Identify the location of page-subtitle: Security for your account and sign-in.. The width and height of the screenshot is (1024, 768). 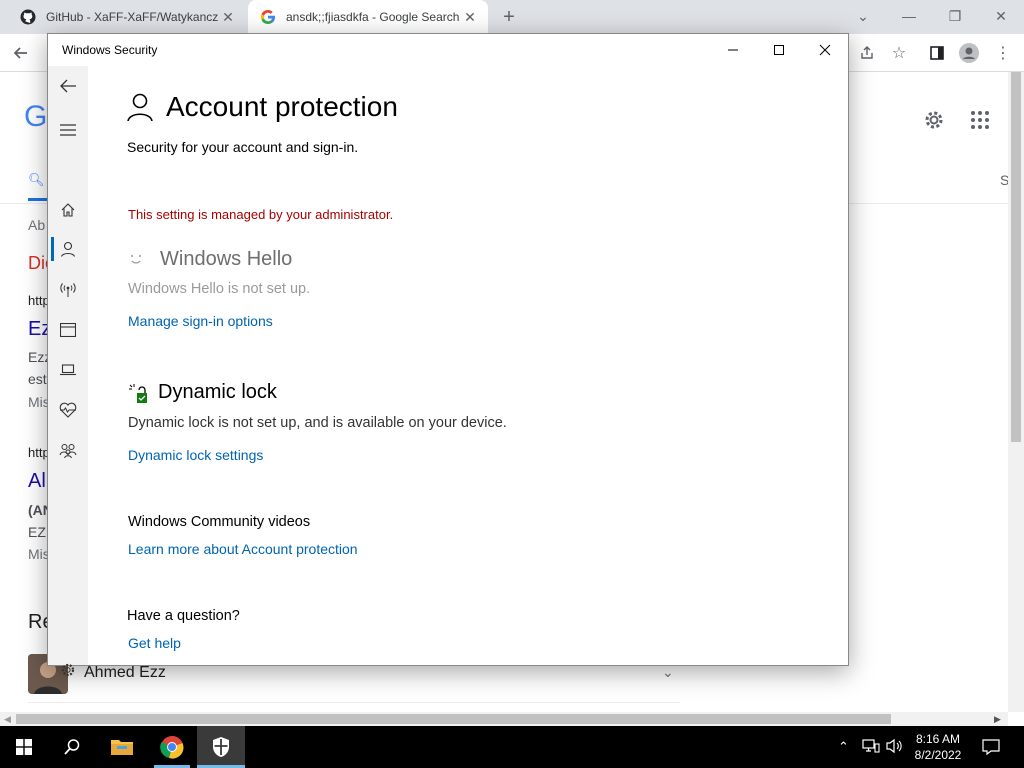
(243, 147).